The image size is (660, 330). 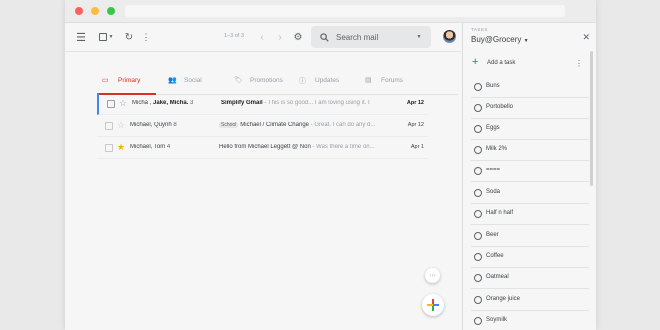 What do you see at coordinates (265, 147) in the screenshot?
I see `email-subject: Hello from Michael Leggett @ Non` at bounding box center [265, 147].